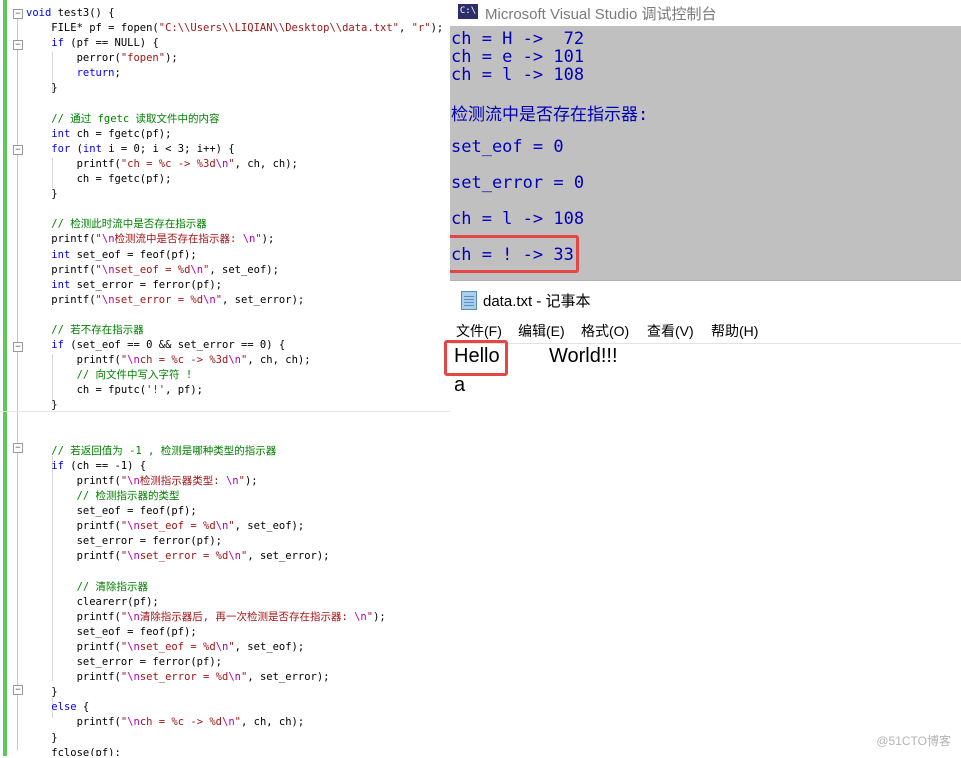 The image size is (961, 758). Describe the element at coordinates (99, 179) in the screenshot. I see `code-token: ch = fgetc(pf);` at that location.